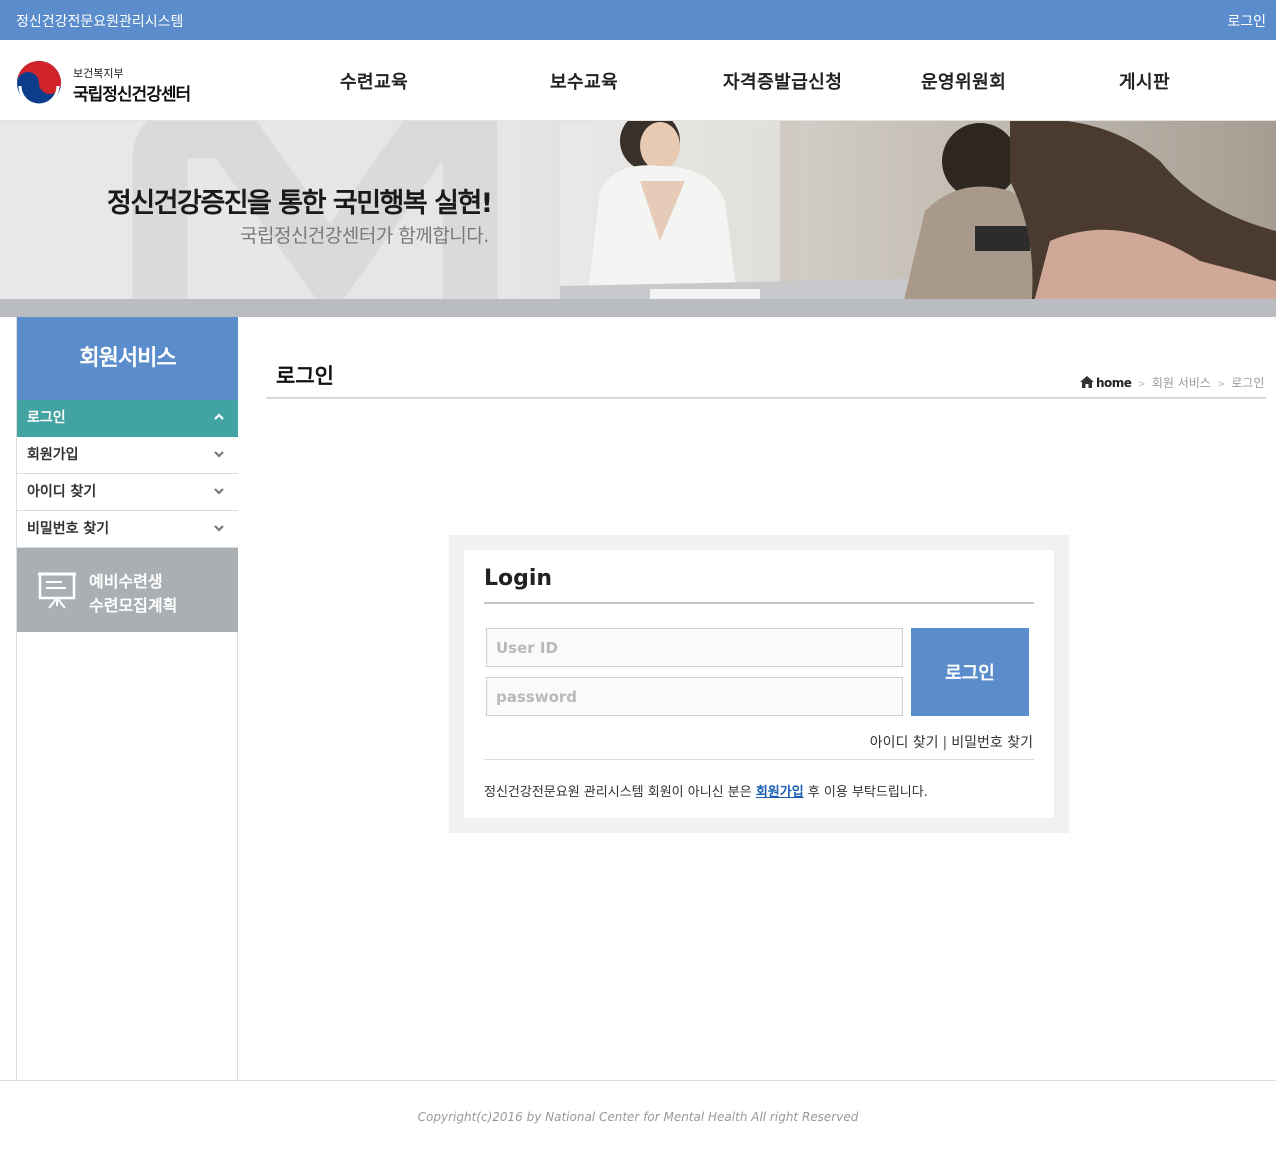  What do you see at coordinates (780, 792) in the screenshot?
I see `signup-link: 회원가입` at bounding box center [780, 792].